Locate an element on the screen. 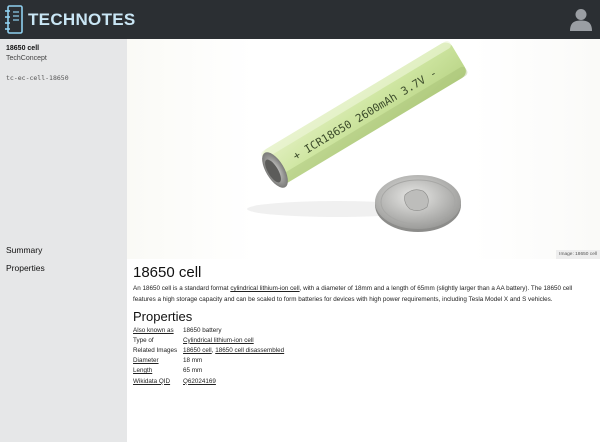 The image size is (600, 442). sidebar-link-summary: Summary is located at coordinates (24, 250).